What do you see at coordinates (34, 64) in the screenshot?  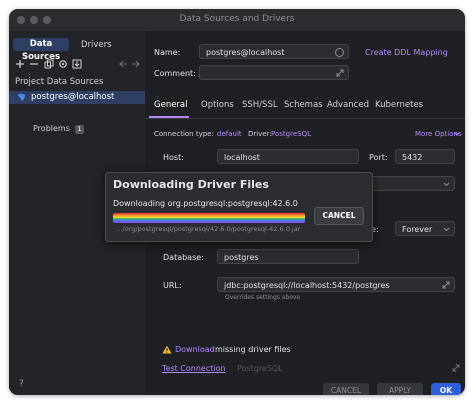 I see `remove-icon` at bounding box center [34, 64].